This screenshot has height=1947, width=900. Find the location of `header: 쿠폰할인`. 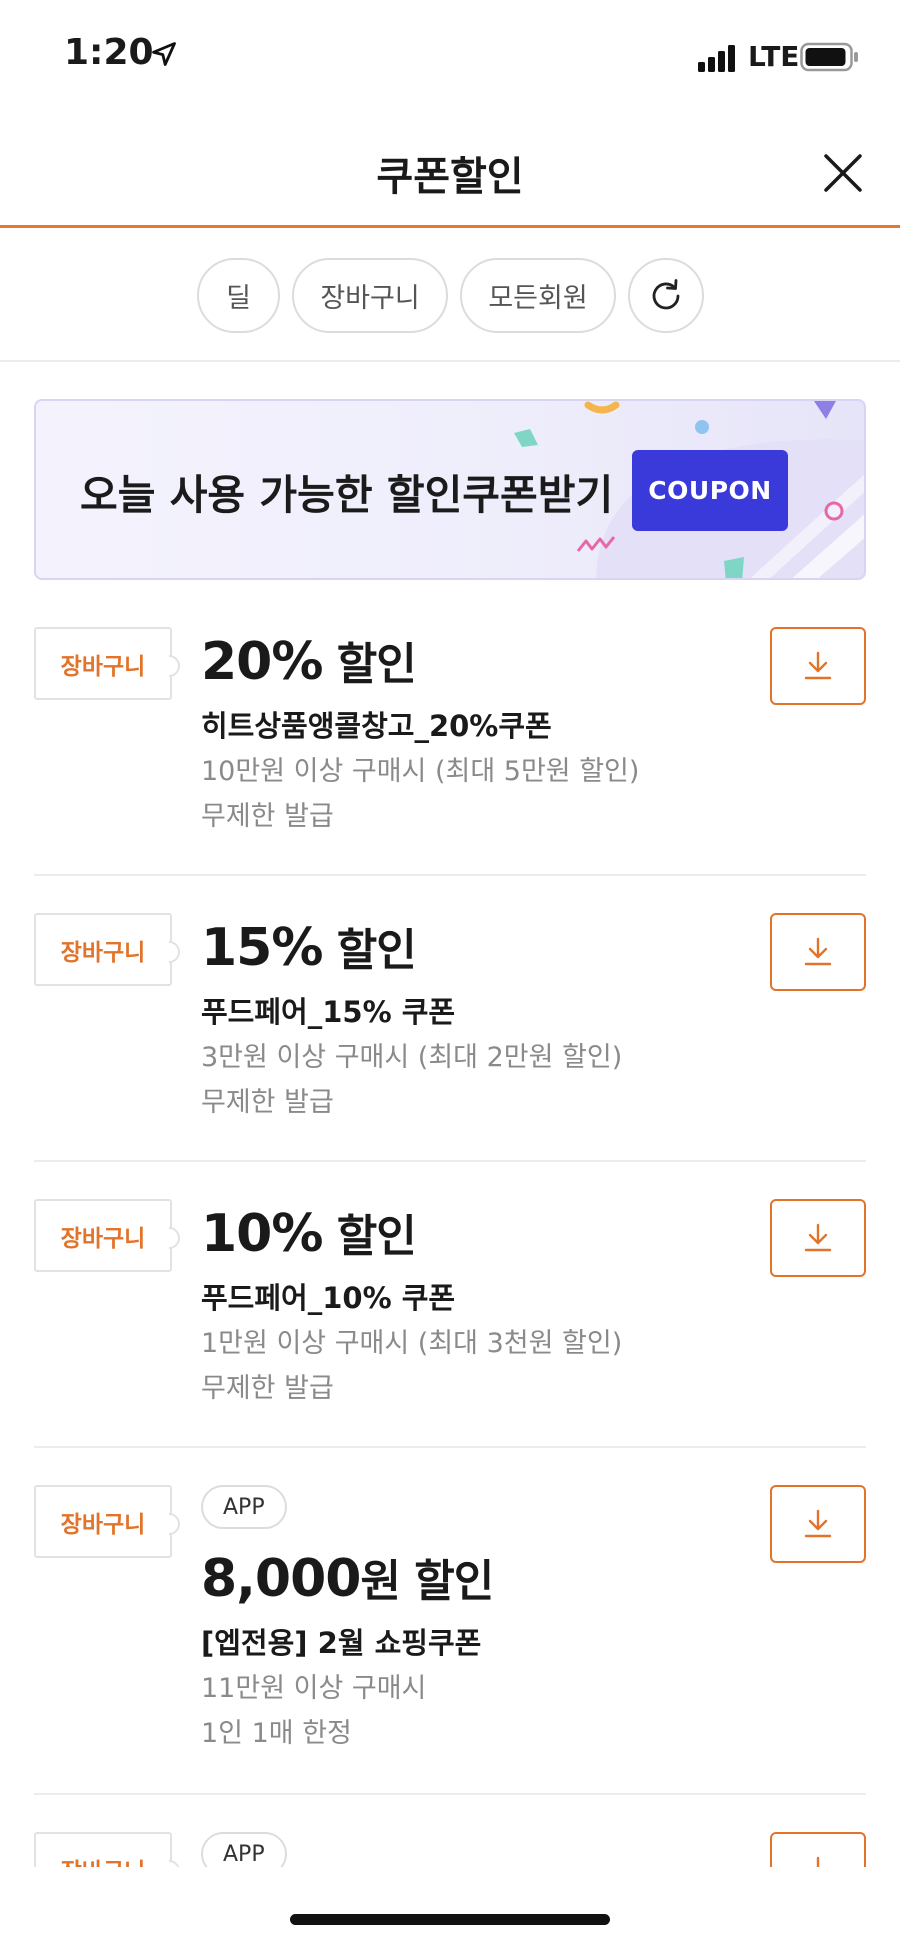

header: 쿠폰할인 is located at coordinates (450, 169).